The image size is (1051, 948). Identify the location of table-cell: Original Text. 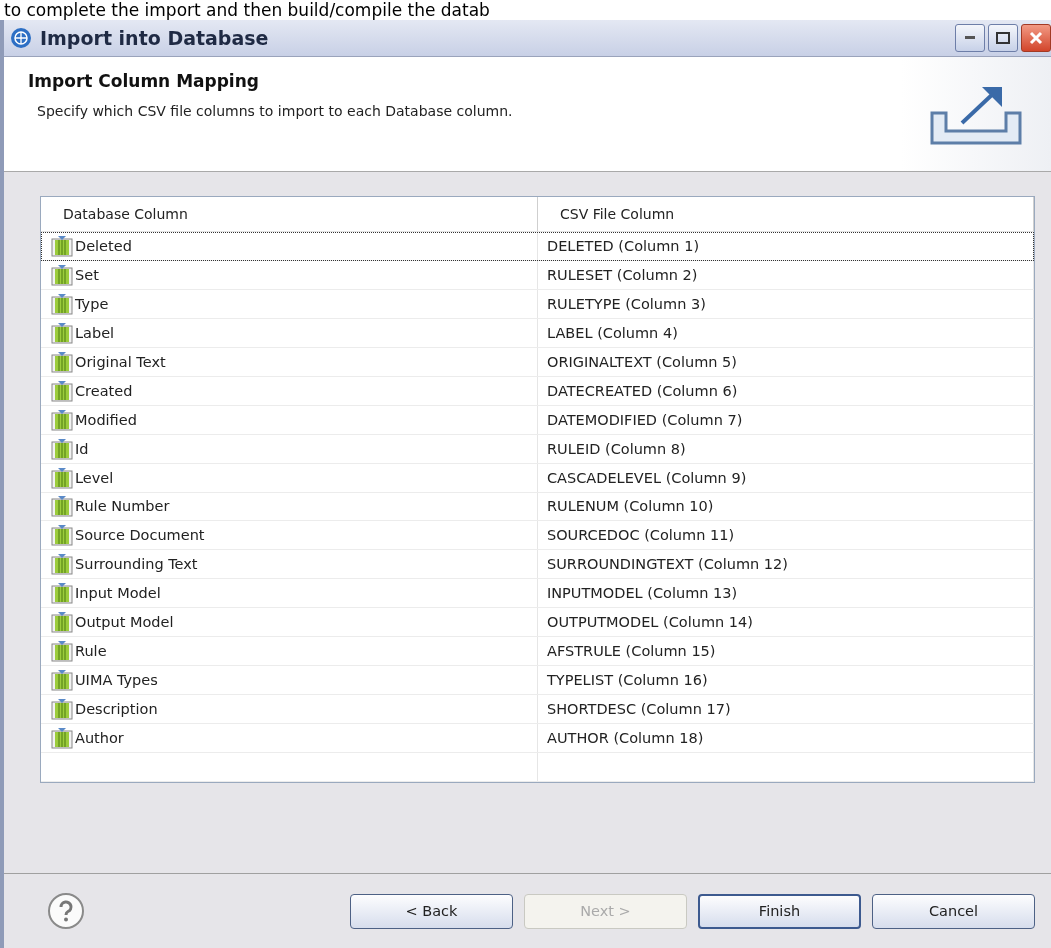
(120, 361).